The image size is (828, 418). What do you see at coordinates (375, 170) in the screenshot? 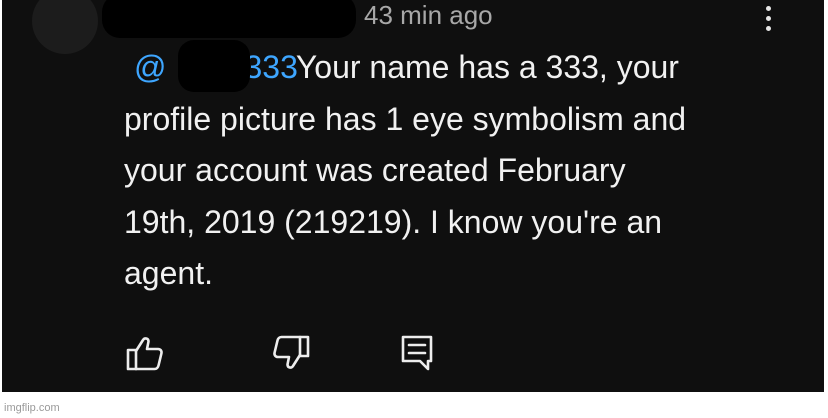
I see `comment-text-line-3: your account was created February` at bounding box center [375, 170].